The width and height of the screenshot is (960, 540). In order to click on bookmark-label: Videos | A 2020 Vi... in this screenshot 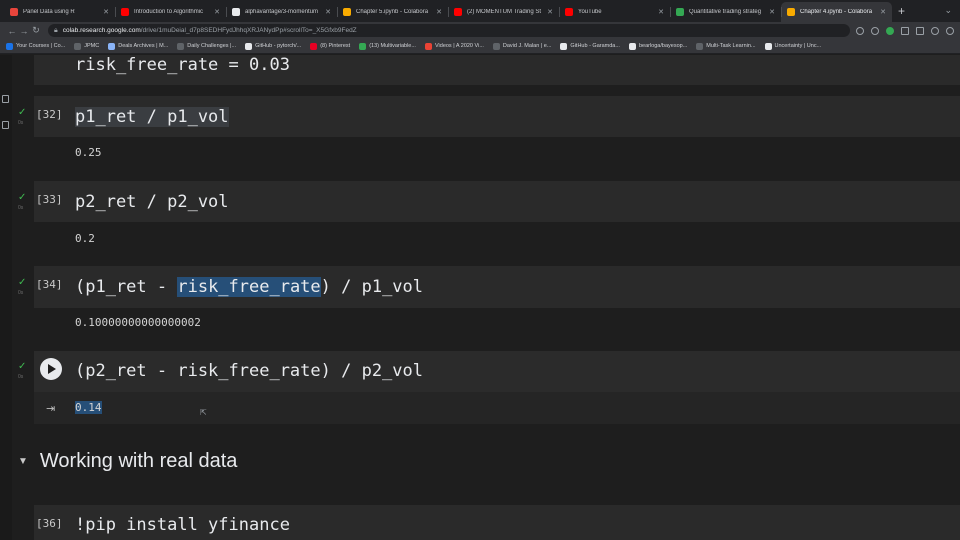, I will do `click(459, 46)`.